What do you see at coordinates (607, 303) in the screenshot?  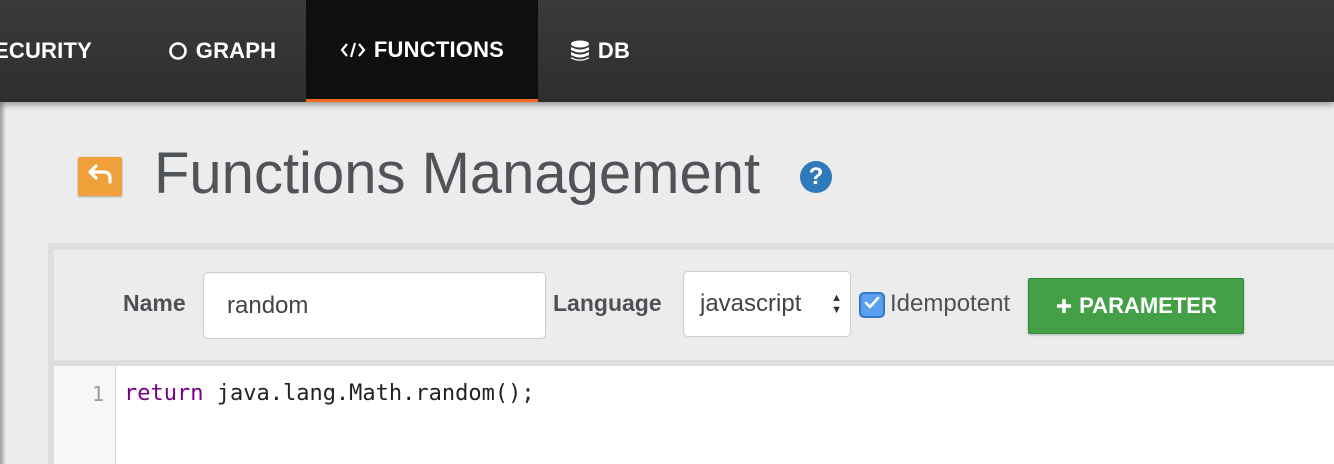 I see `language-label: Language` at bounding box center [607, 303].